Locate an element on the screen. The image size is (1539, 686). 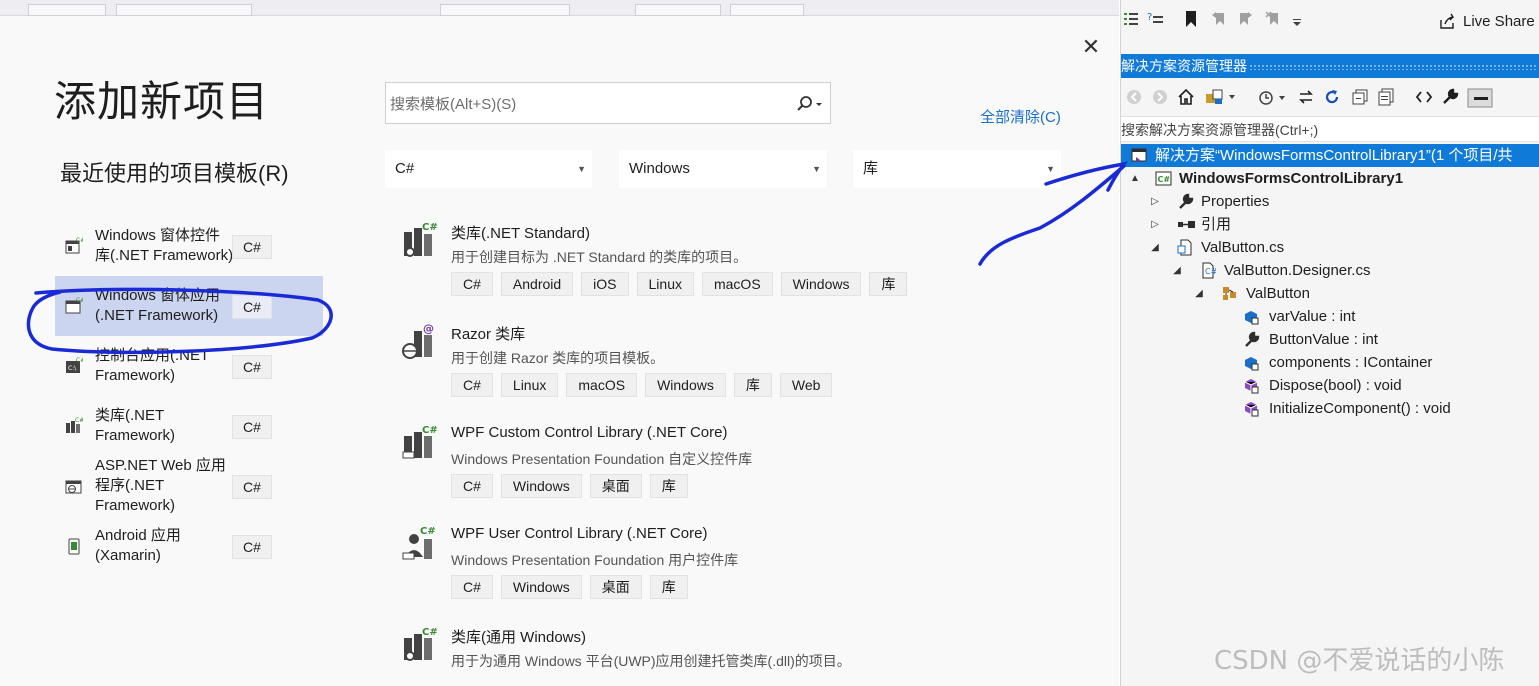
bookmark-next-icon is located at coordinates (1246, 19).